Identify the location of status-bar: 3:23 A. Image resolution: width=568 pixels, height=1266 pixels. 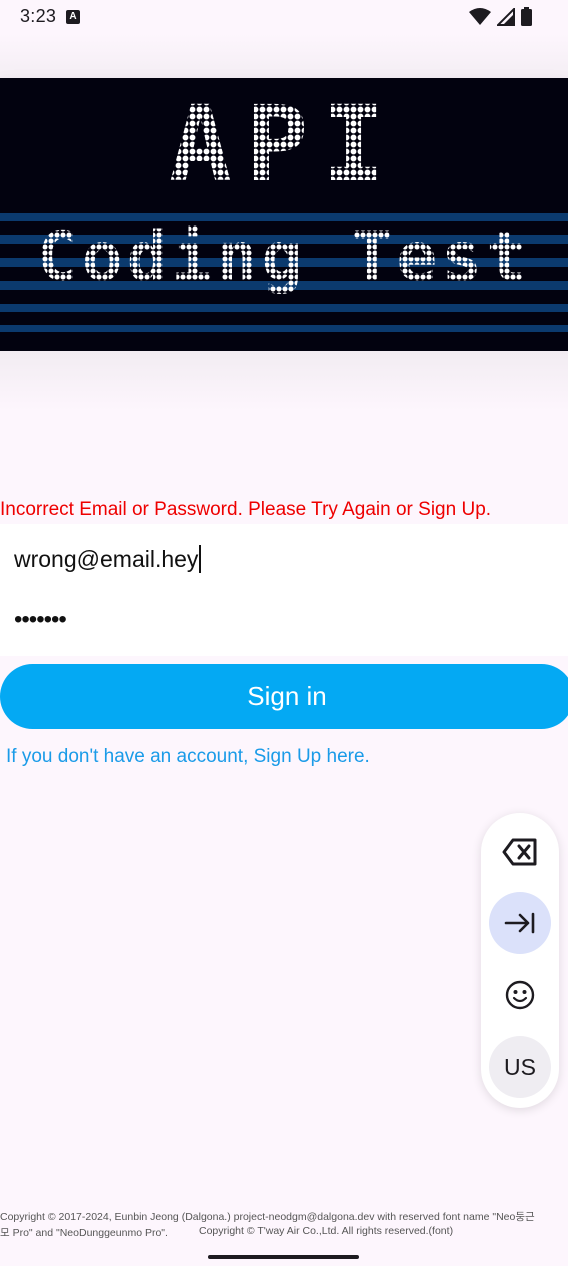
(284, 17).